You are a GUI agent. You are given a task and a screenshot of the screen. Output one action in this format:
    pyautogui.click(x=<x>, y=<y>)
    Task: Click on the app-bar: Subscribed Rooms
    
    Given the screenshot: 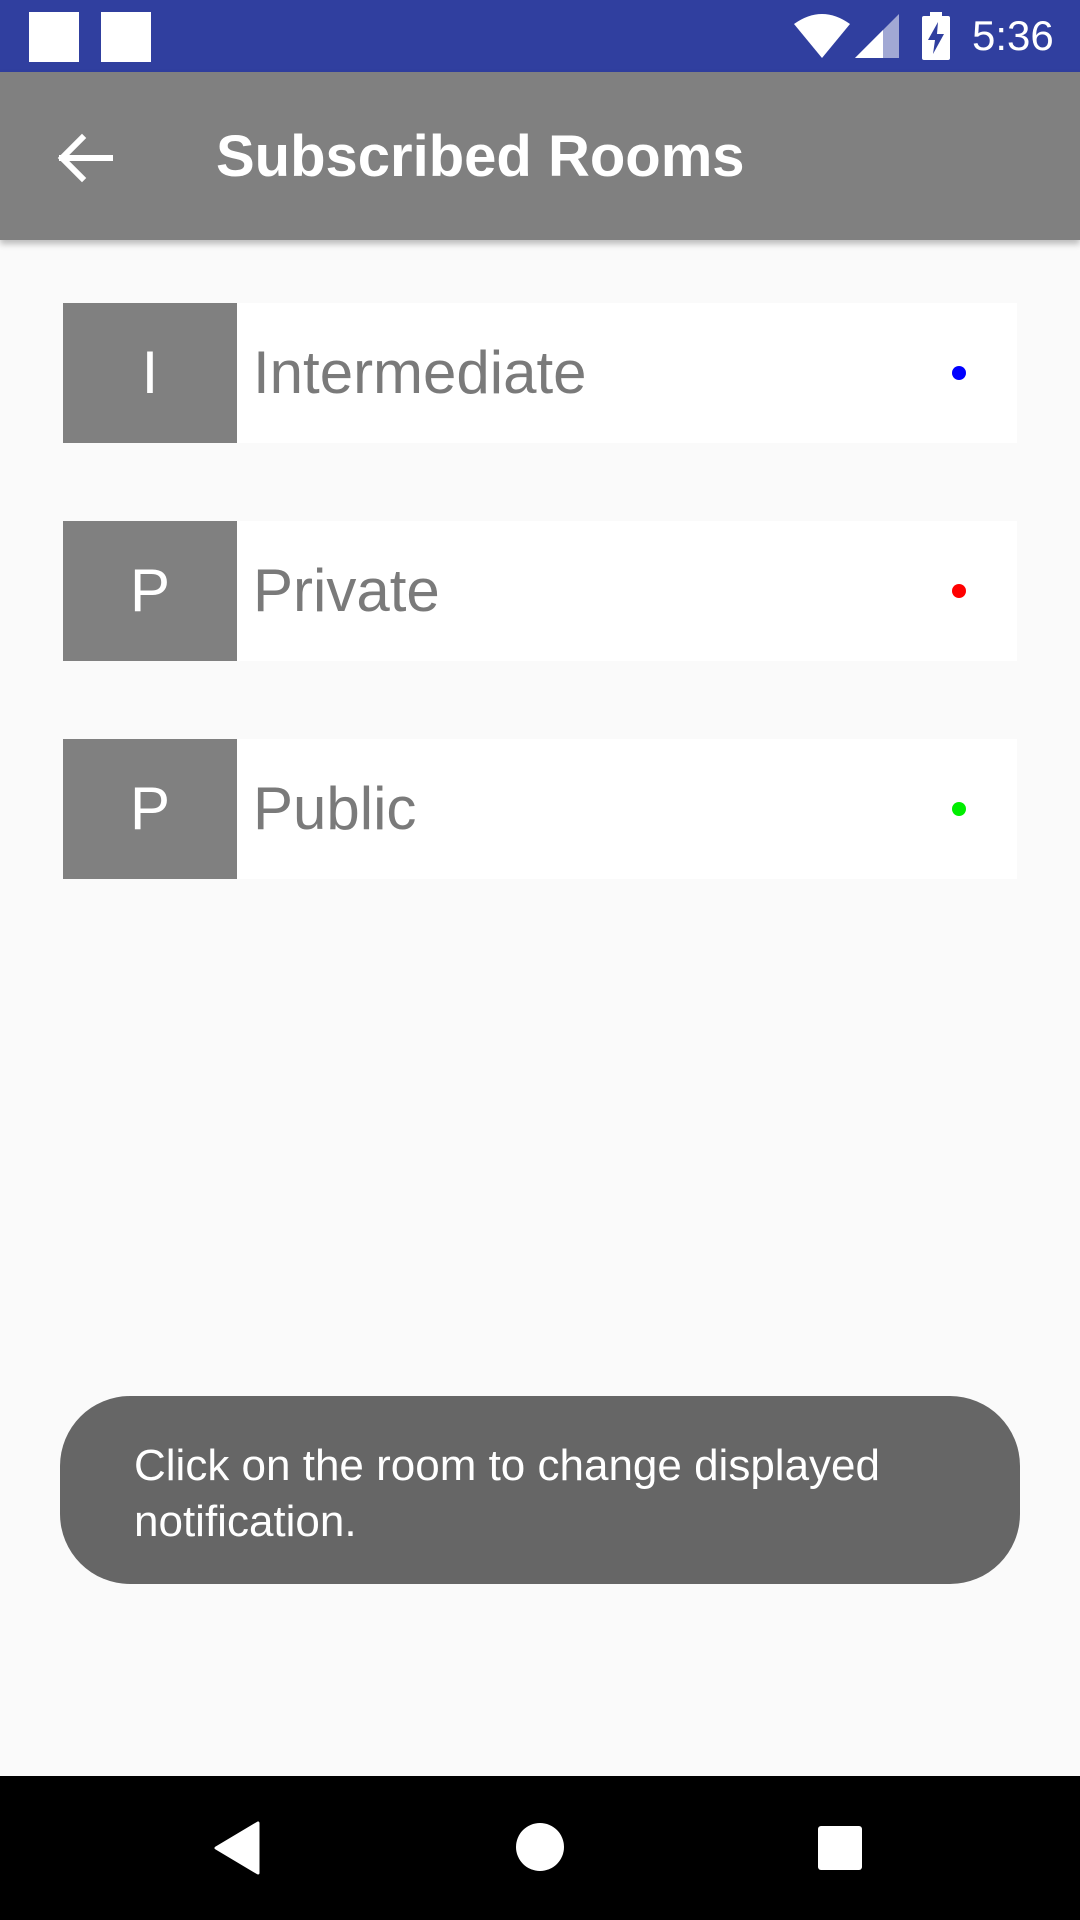 What is the action you would take?
    pyautogui.click(x=540, y=156)
    